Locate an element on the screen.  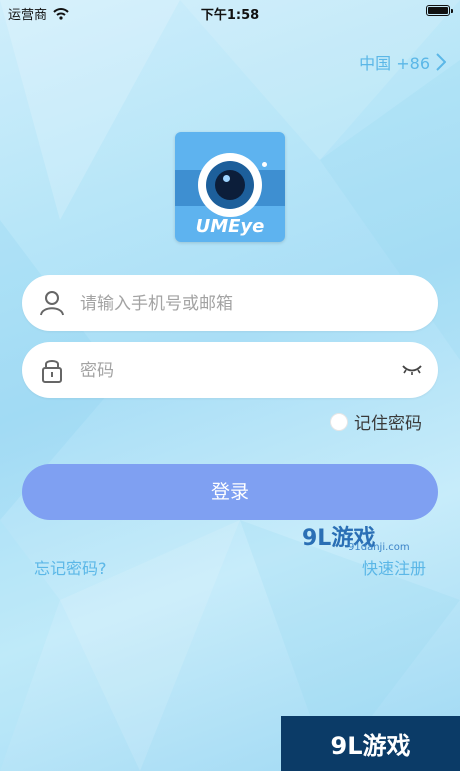
login-button: 登录 is located at coordinates (230, 492).